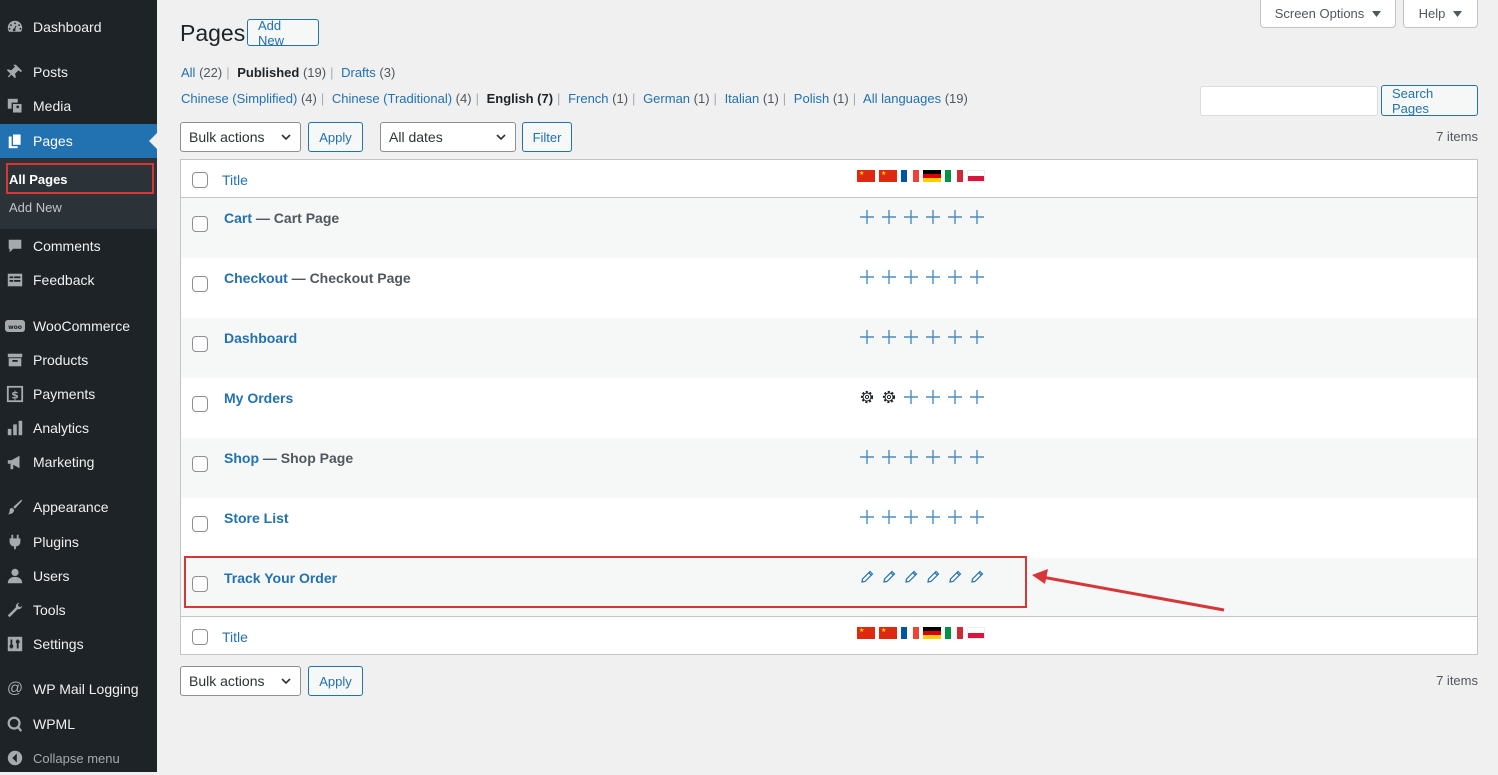 Image resolution: width=1498 pixels, height=775 pixels. I want to click on submenu-add-new: Add New, so click(35, 207).